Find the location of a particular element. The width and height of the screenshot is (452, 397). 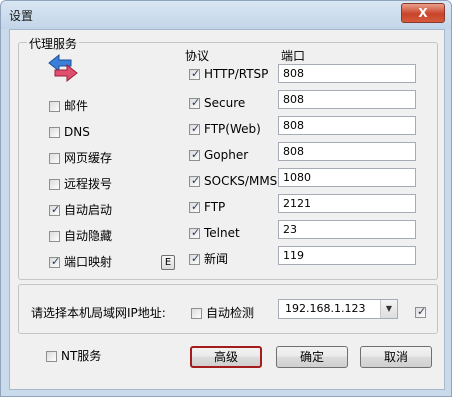

advanced-button: 高级 is located at coordinates (226, 357).